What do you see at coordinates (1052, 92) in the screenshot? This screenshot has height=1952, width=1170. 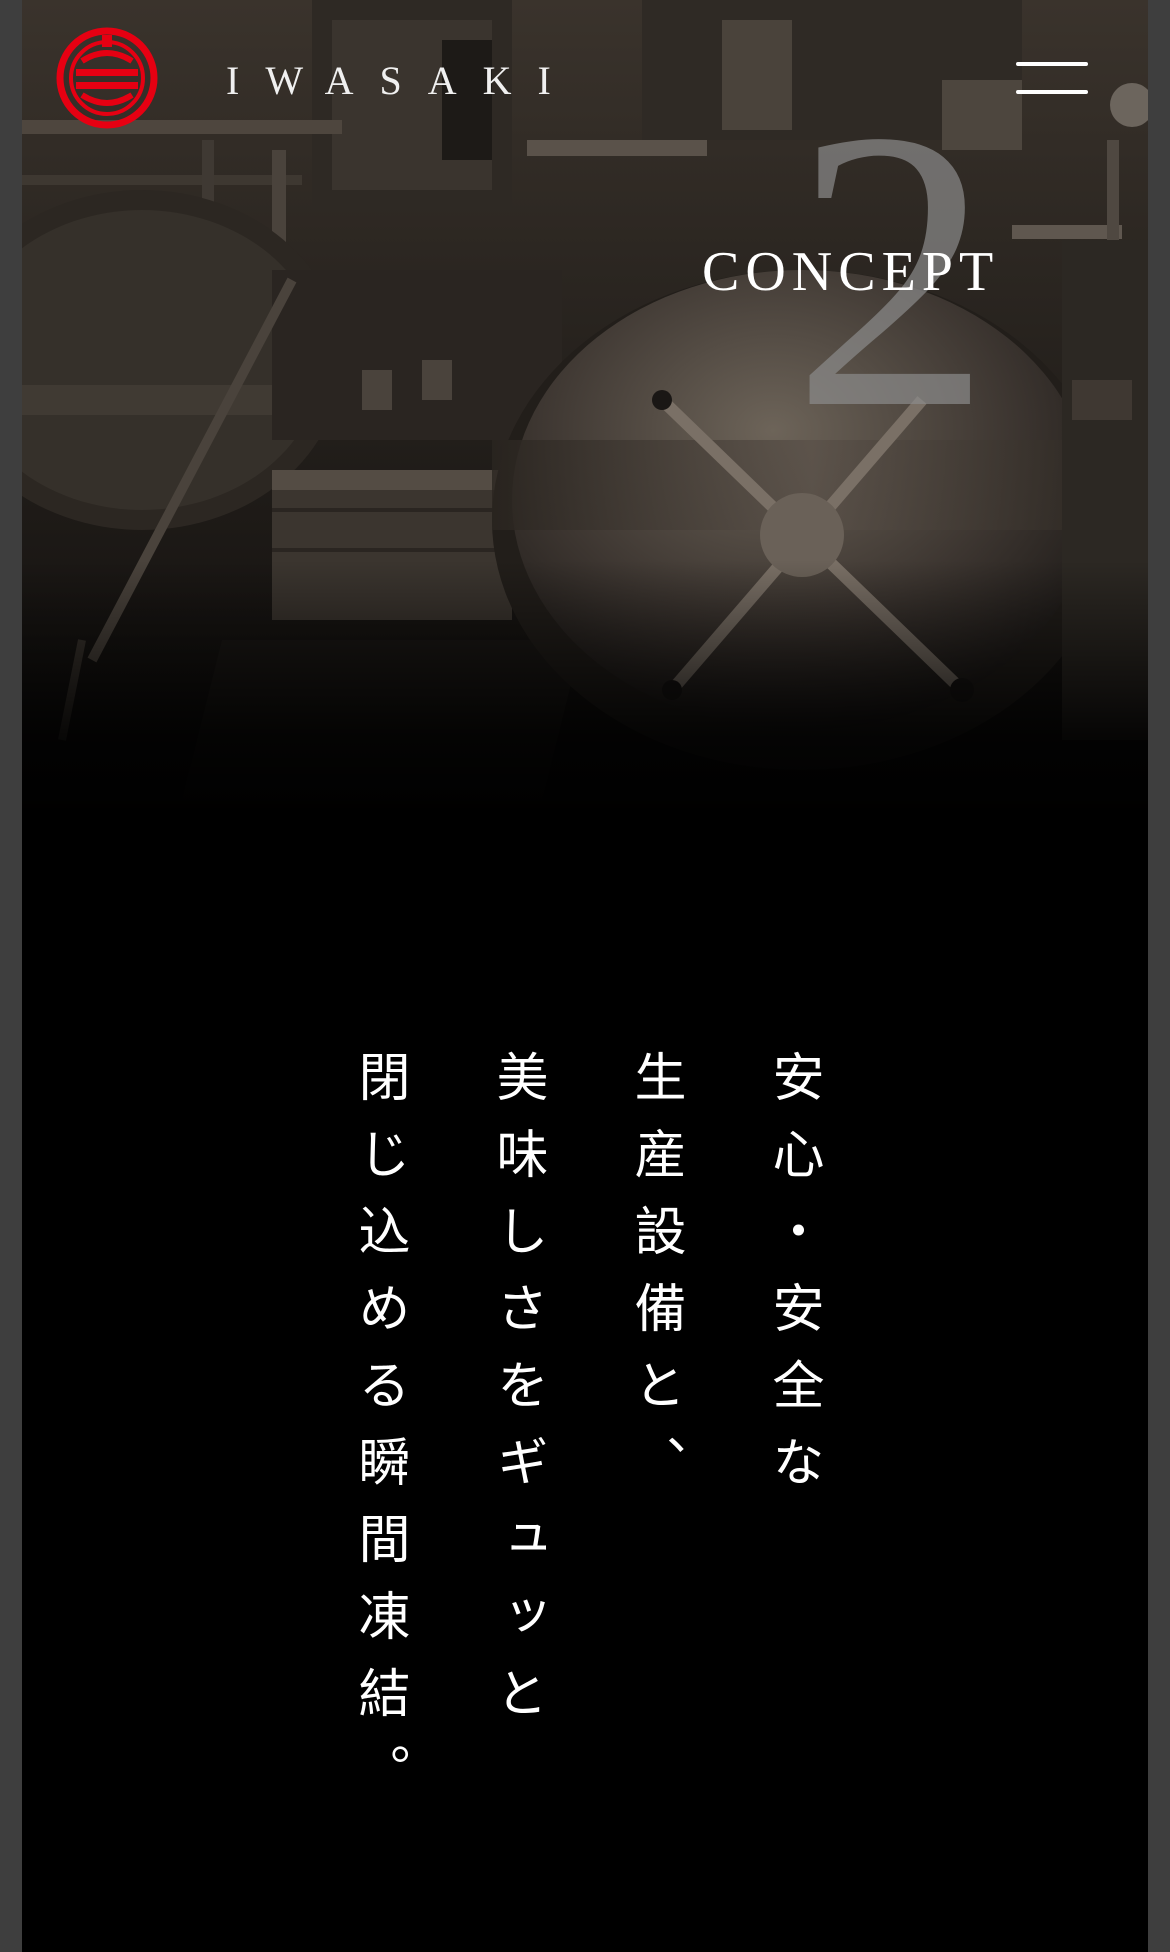 I see `menu-bar-bottom` at bounding box center [1052, 92].